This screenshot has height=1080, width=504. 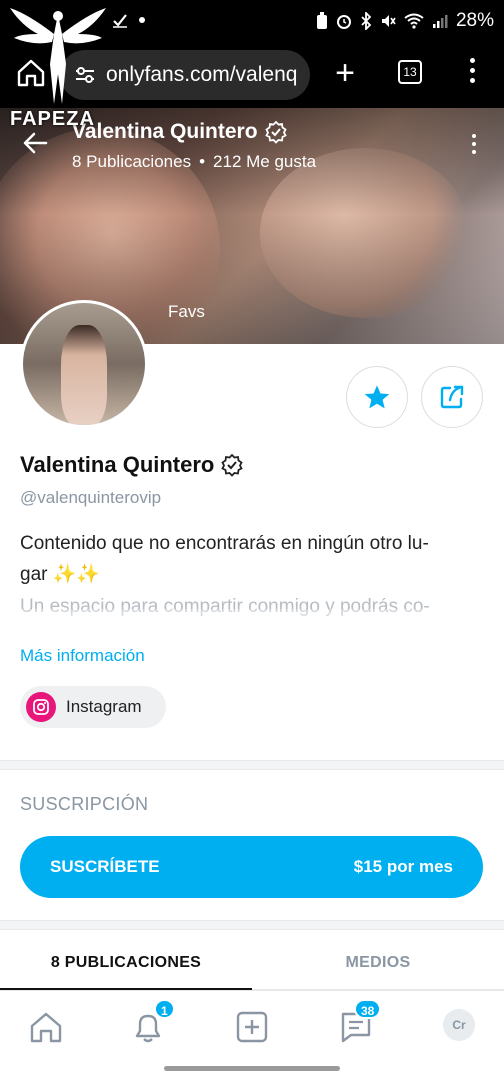 I want to click on share-button, so click(x=452, y=397).